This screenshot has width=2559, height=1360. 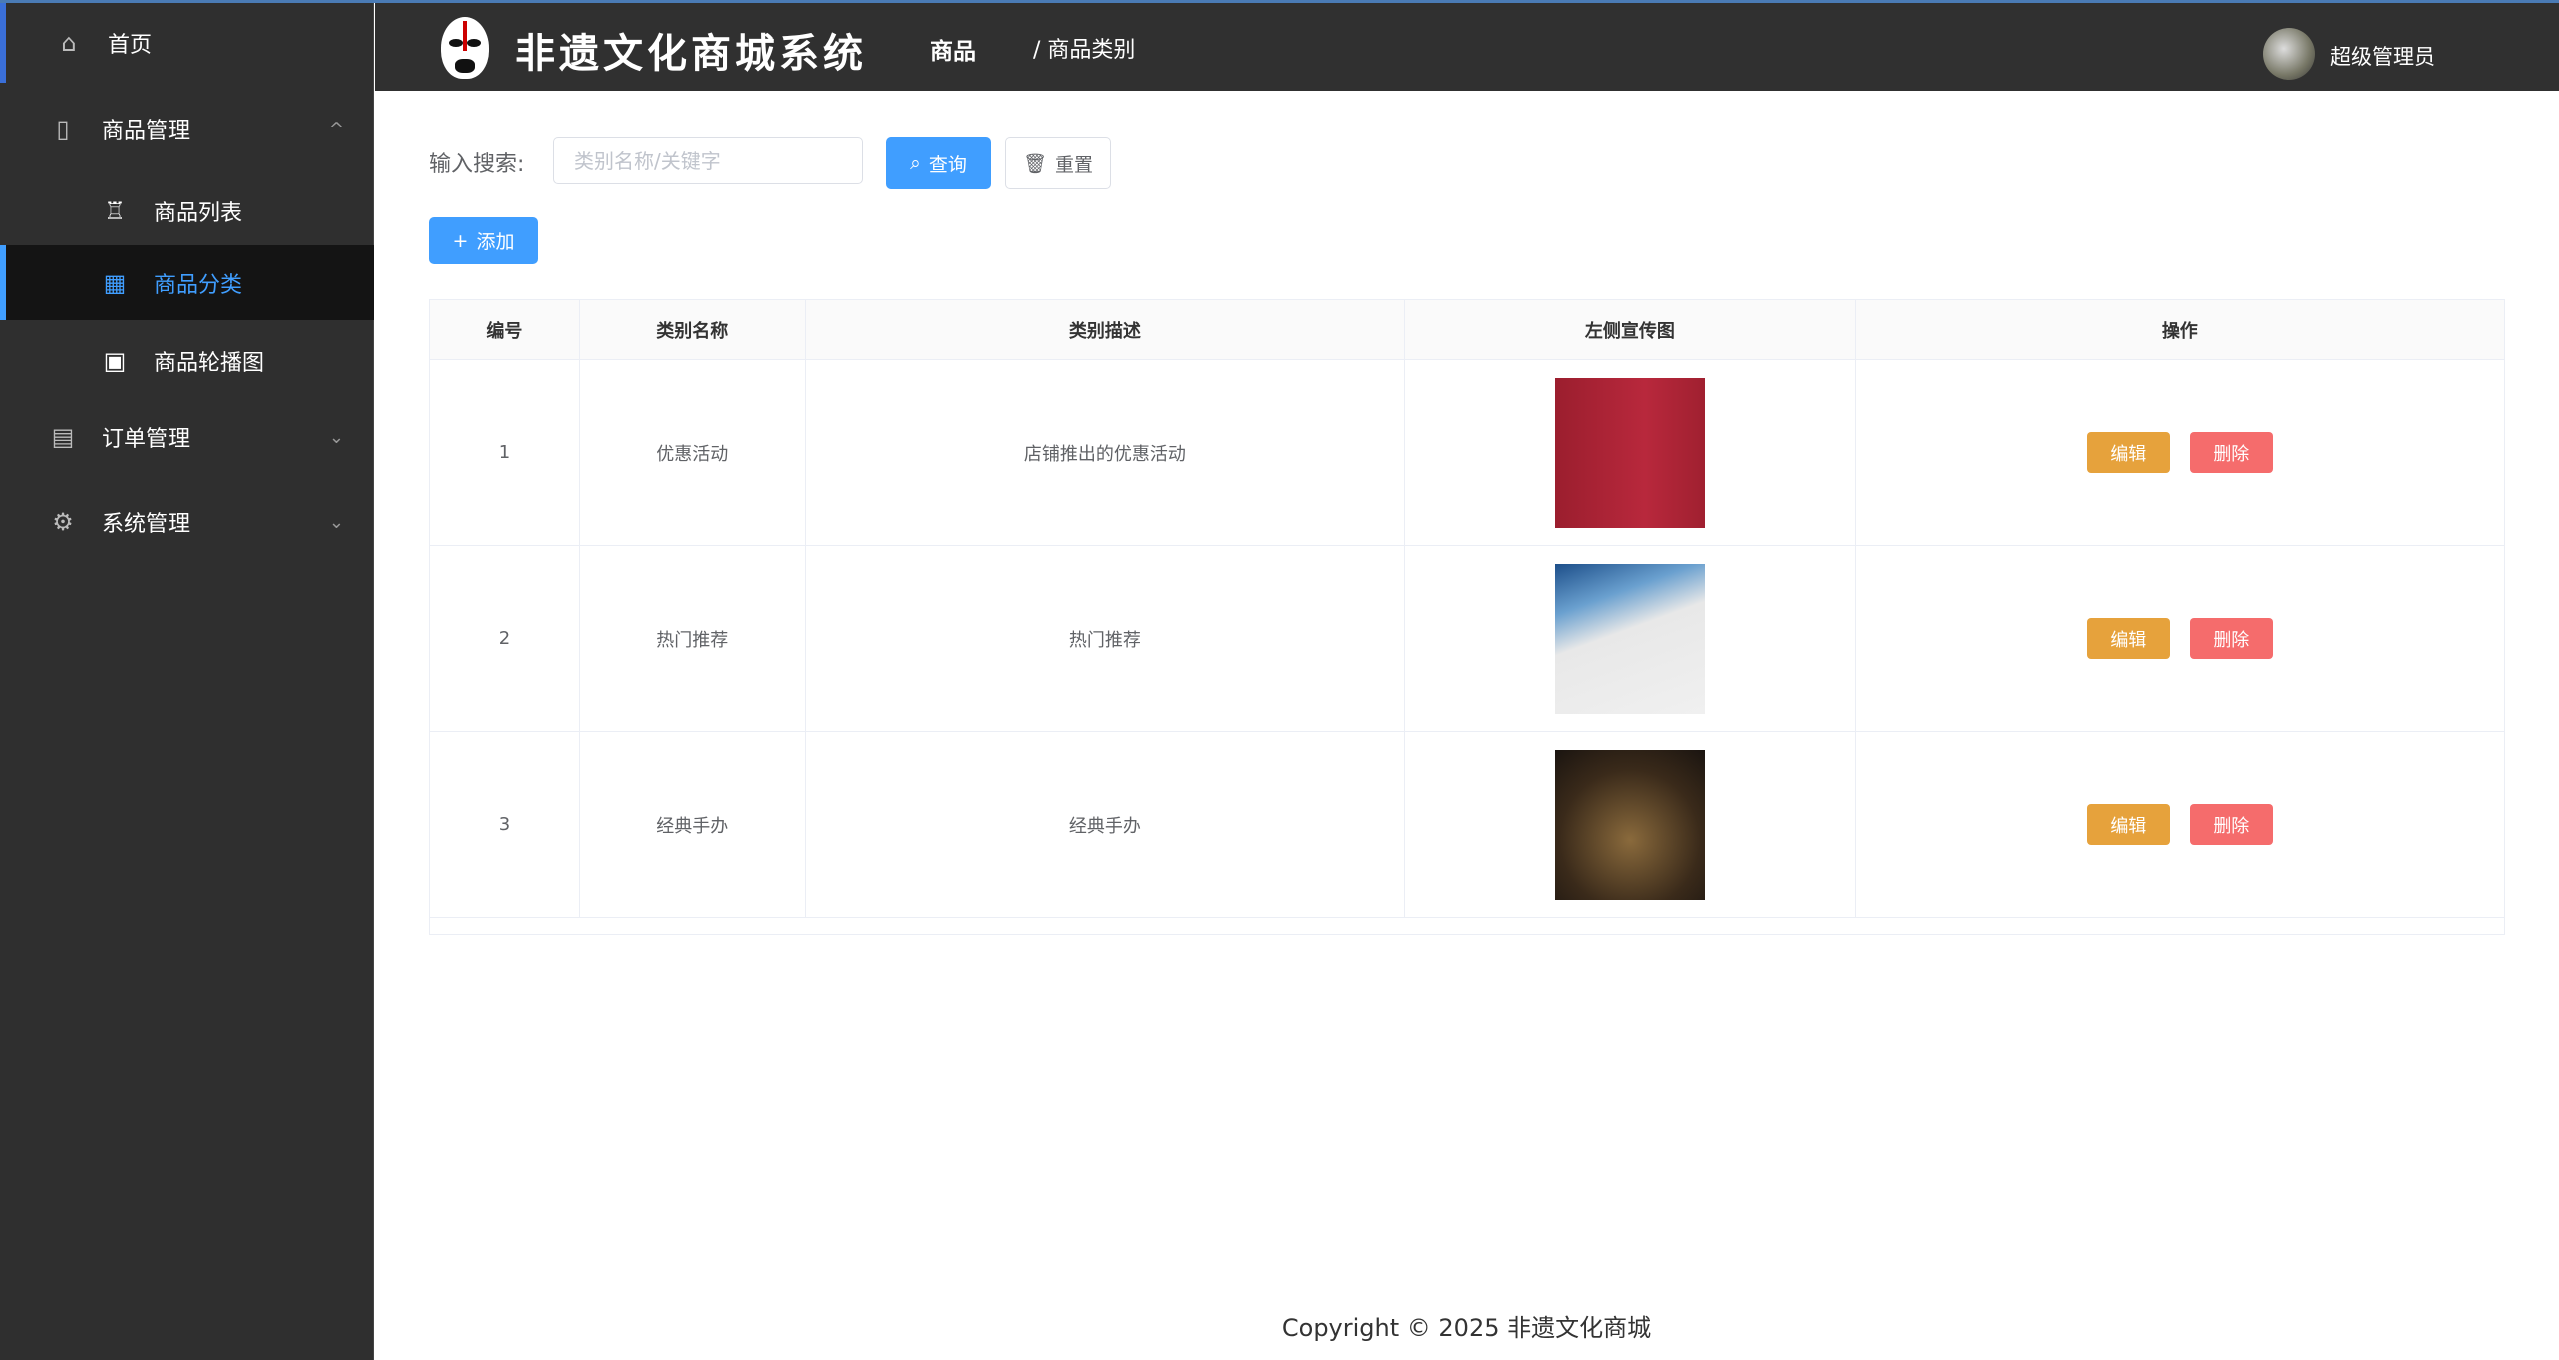 I want to click on add-label: 添加, so click(x=495, y=242).